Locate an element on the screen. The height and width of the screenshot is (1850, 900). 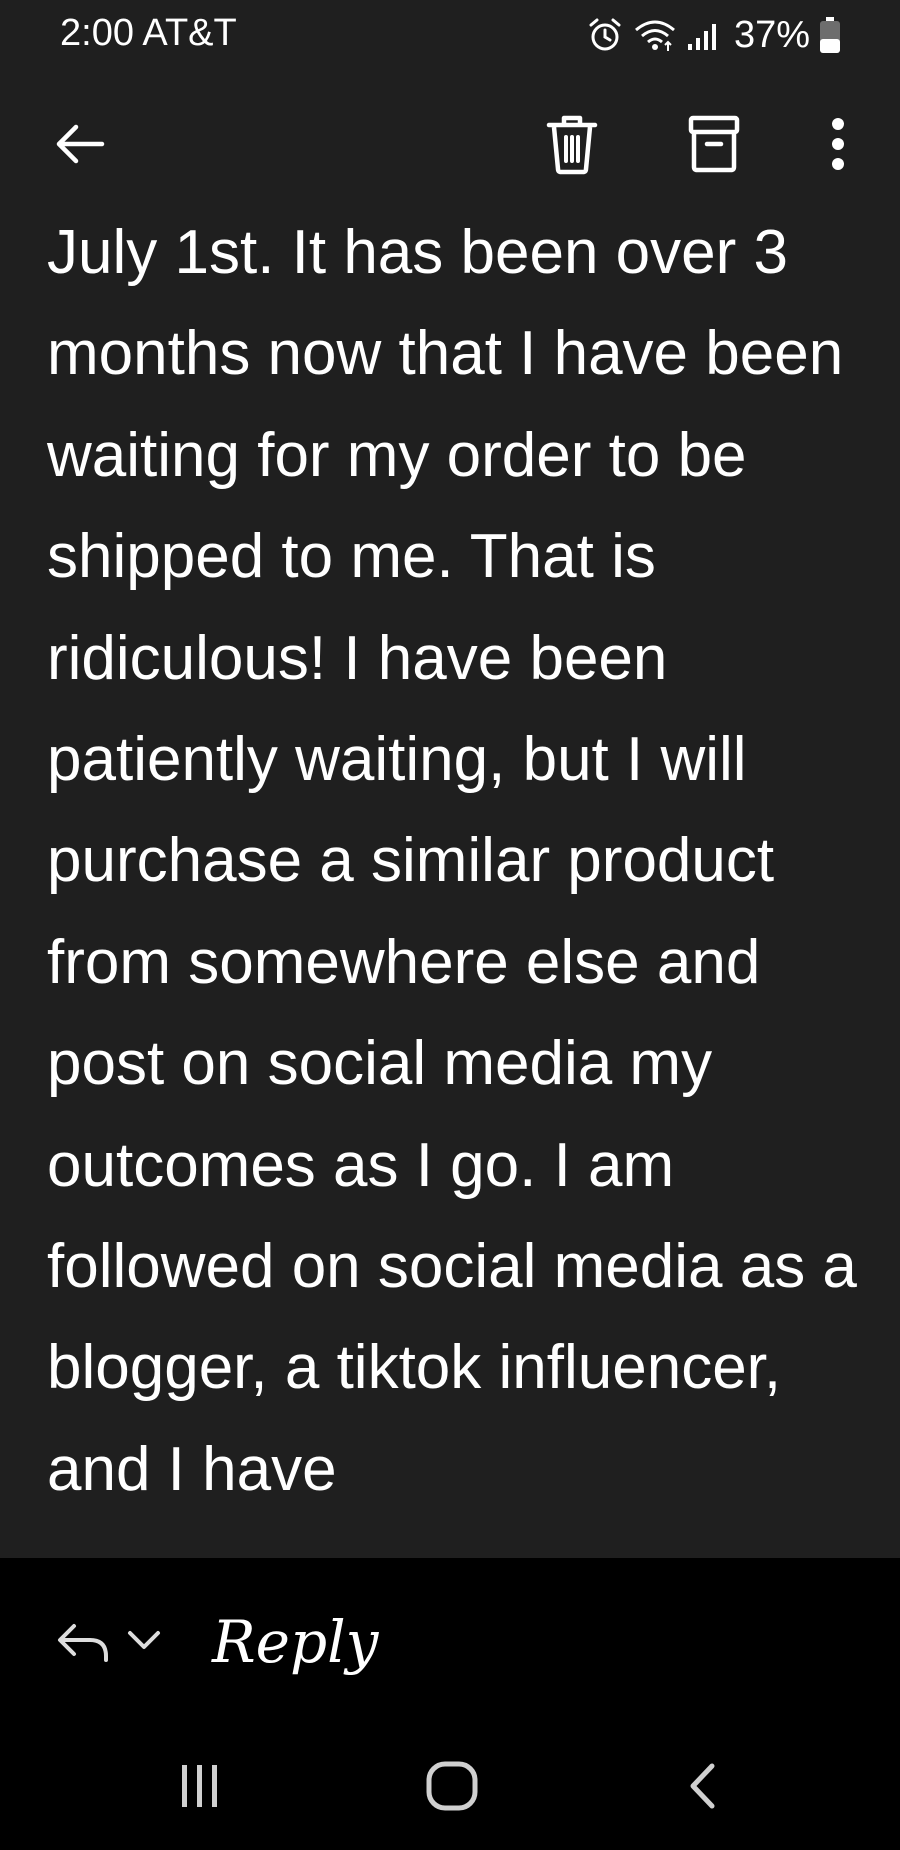
more-vert-icon is located at coordinates (838, 146).